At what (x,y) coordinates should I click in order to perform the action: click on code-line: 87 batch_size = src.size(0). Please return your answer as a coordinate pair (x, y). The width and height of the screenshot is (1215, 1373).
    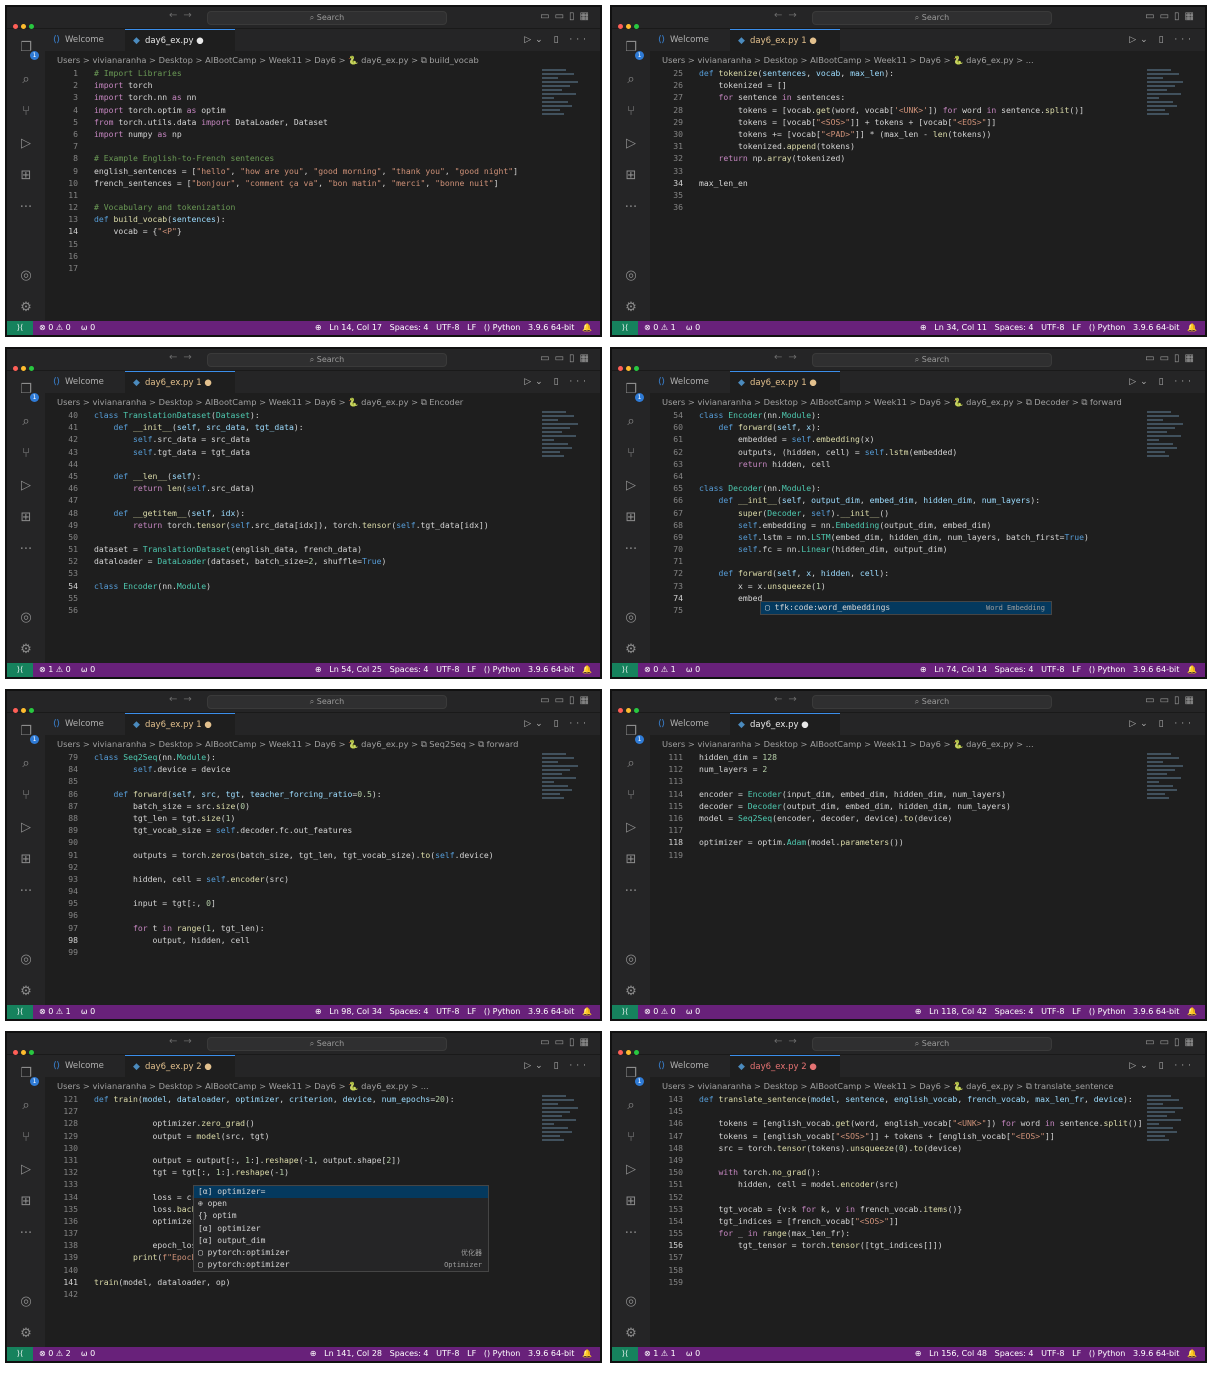
    Looking at the image, I should click on (292, 806).